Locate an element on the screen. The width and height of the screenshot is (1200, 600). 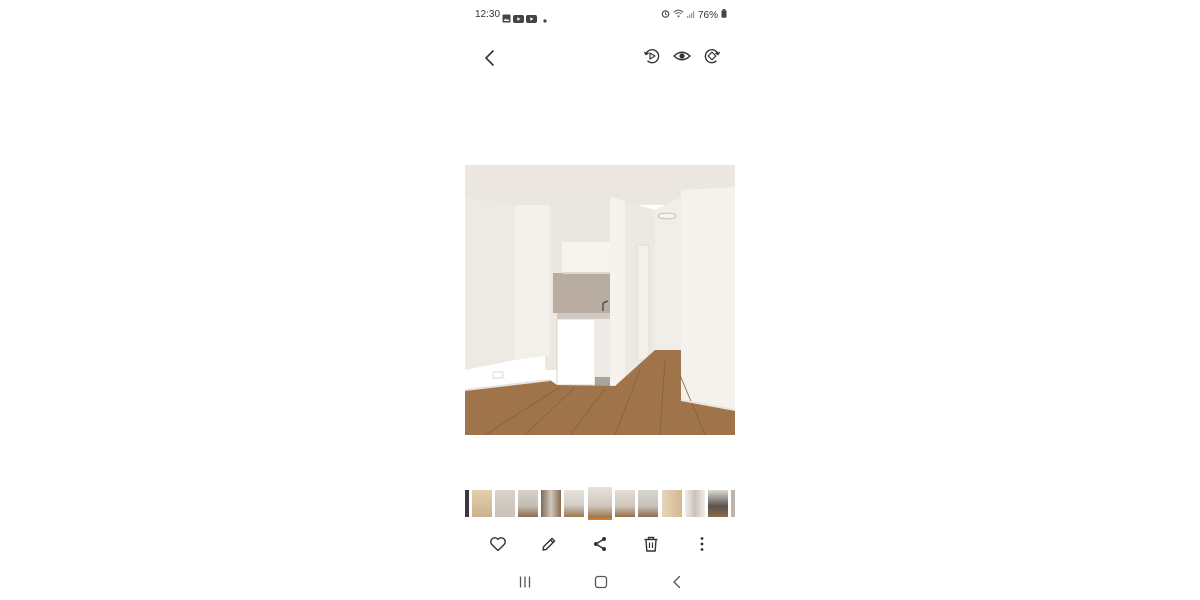
heart-icon is located at coordinates (498, 544).